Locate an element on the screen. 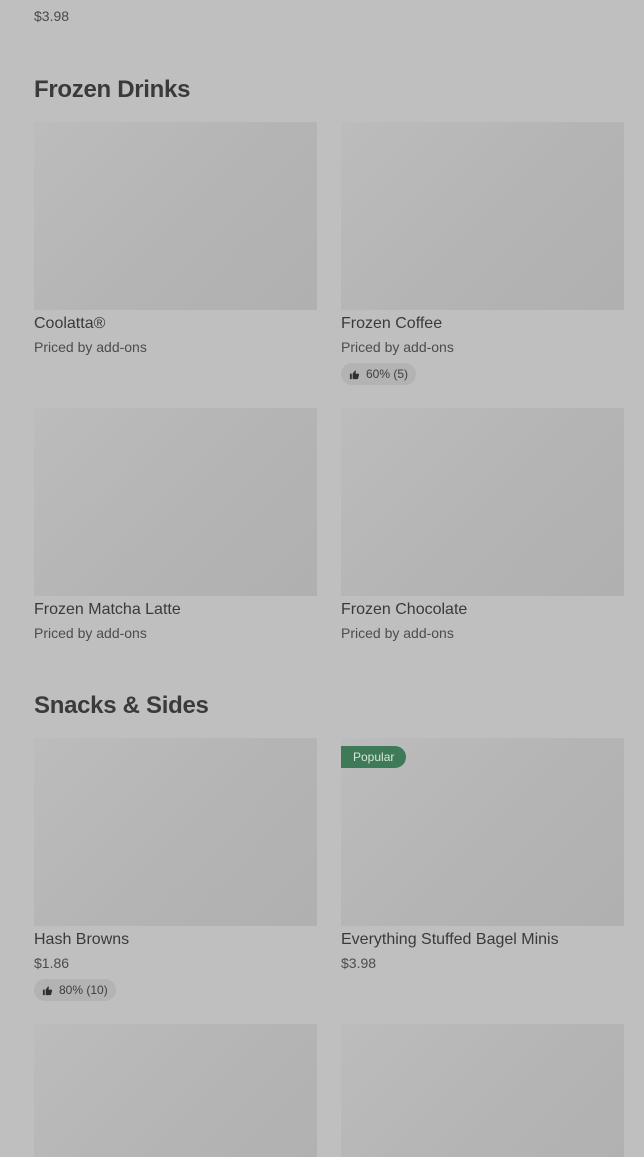  section-title: Frozen Drinks is located at coordinates (112, 89).